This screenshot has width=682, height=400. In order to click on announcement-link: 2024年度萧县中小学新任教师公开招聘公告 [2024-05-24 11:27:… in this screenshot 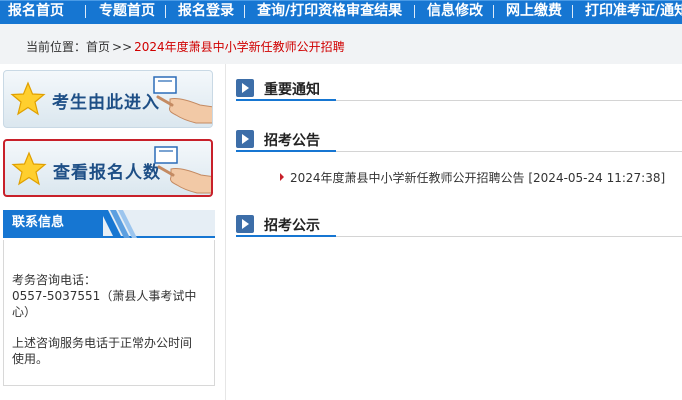, I will do `click(472, 177)`.